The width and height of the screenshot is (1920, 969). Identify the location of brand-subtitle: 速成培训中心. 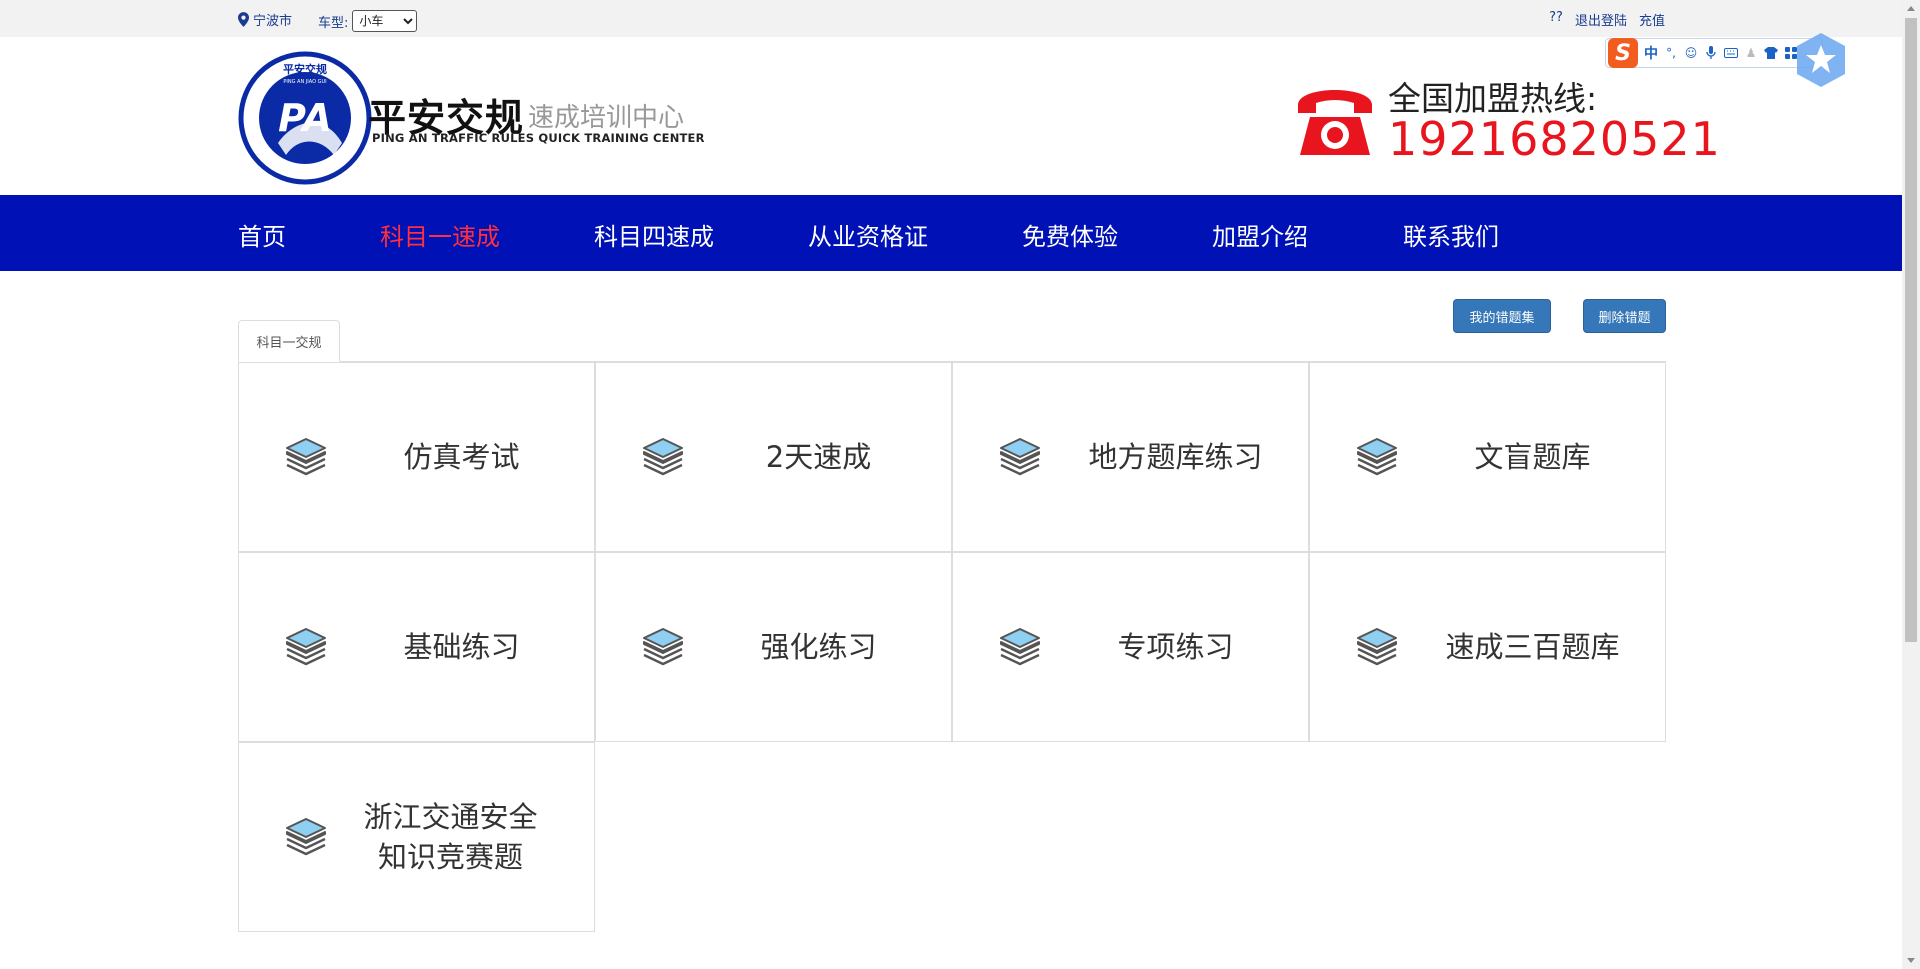
(606, 118).